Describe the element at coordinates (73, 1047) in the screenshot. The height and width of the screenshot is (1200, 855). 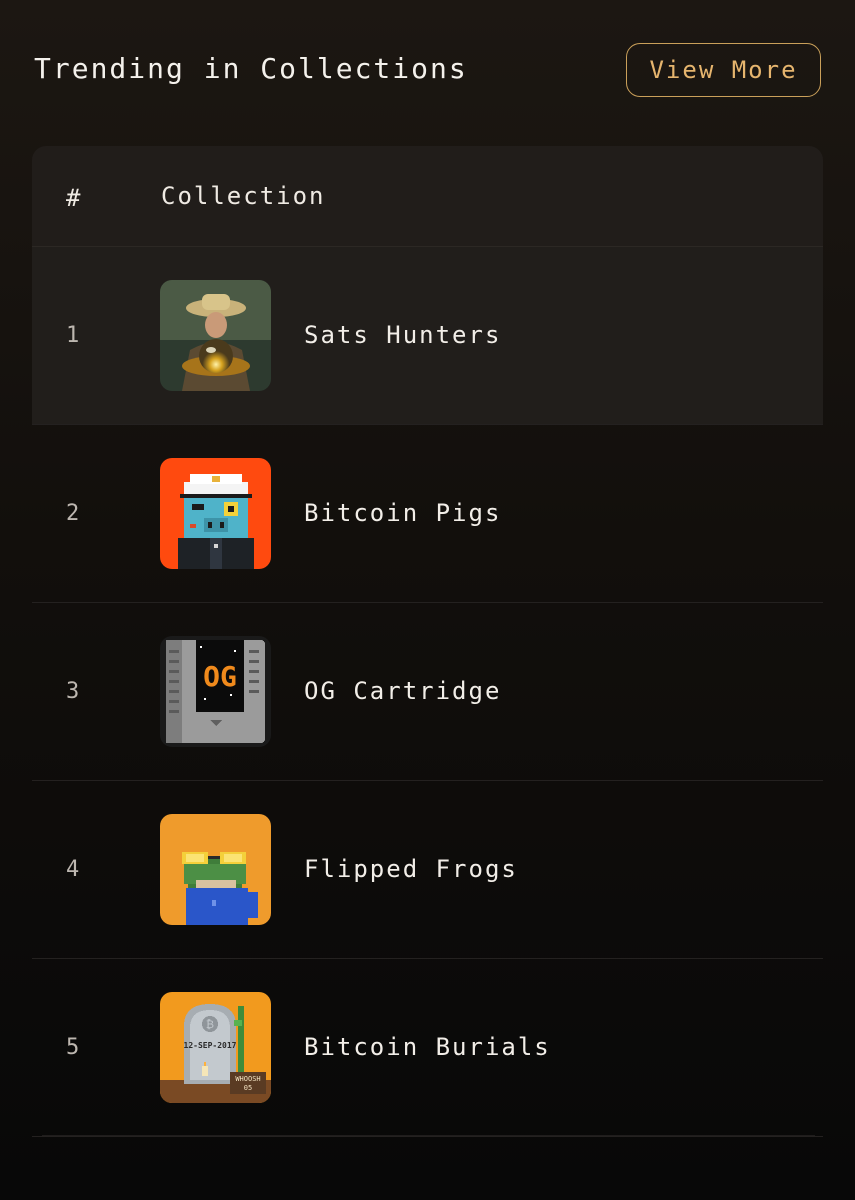
I see `rank-number: 5` at that location.